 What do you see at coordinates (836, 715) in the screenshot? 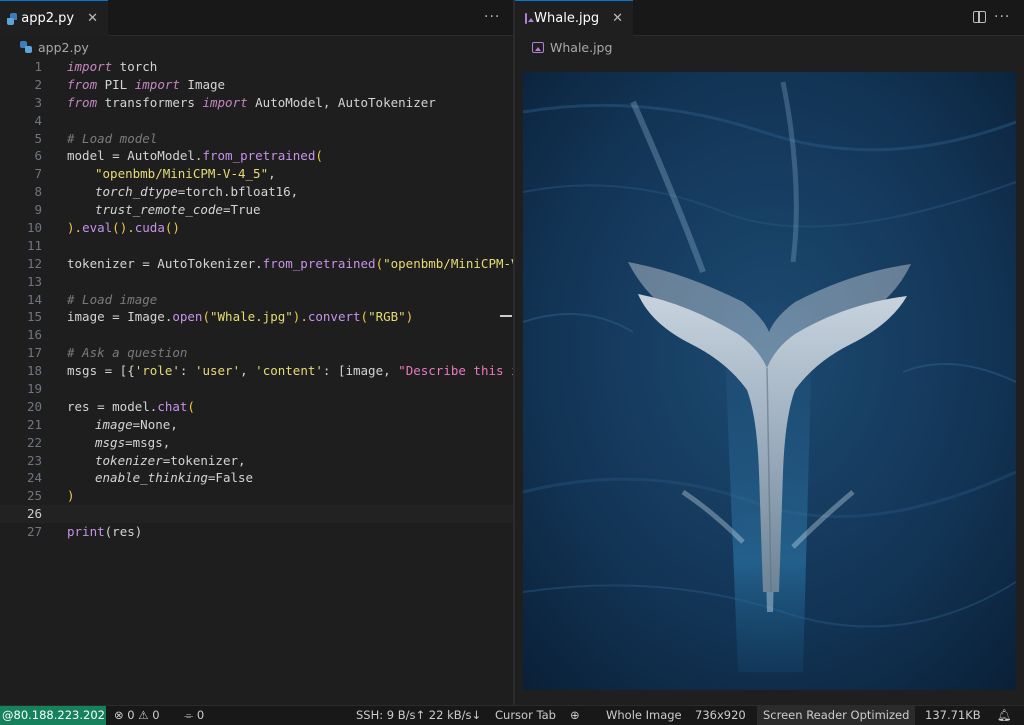
I see `screen-reader-mode: Screen Reader Optimized` at bounding box center [836, 715].